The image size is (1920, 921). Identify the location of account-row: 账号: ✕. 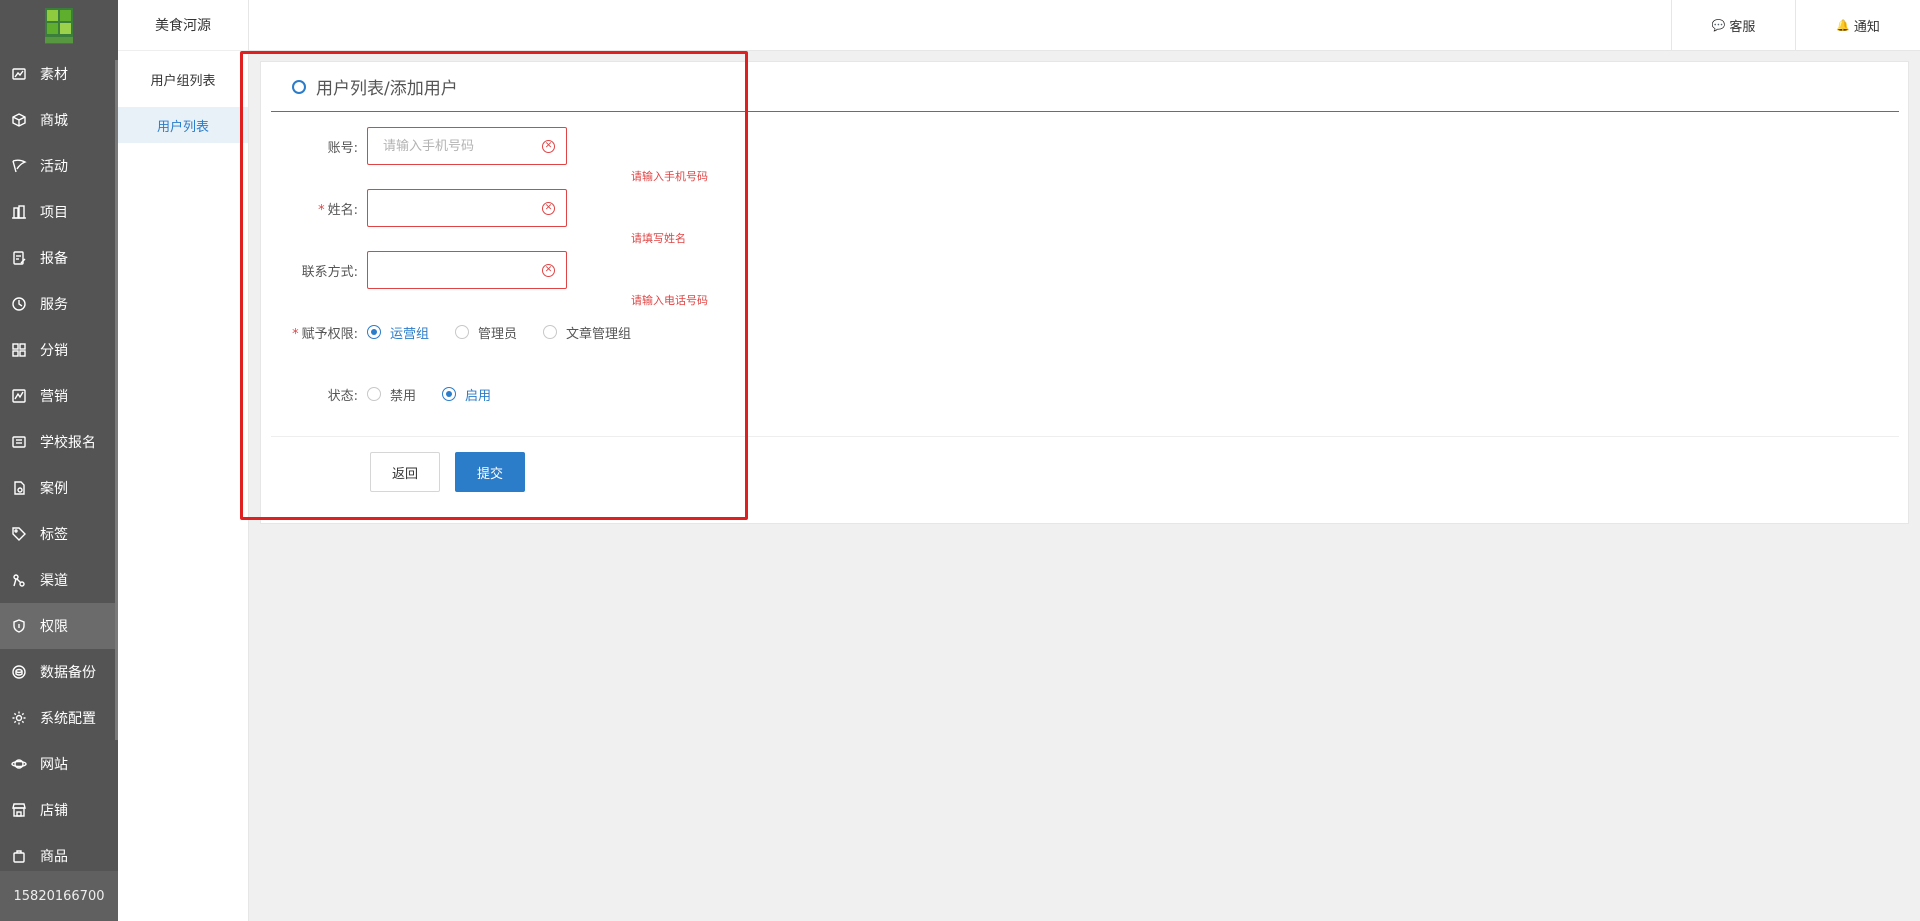
(419, 146).